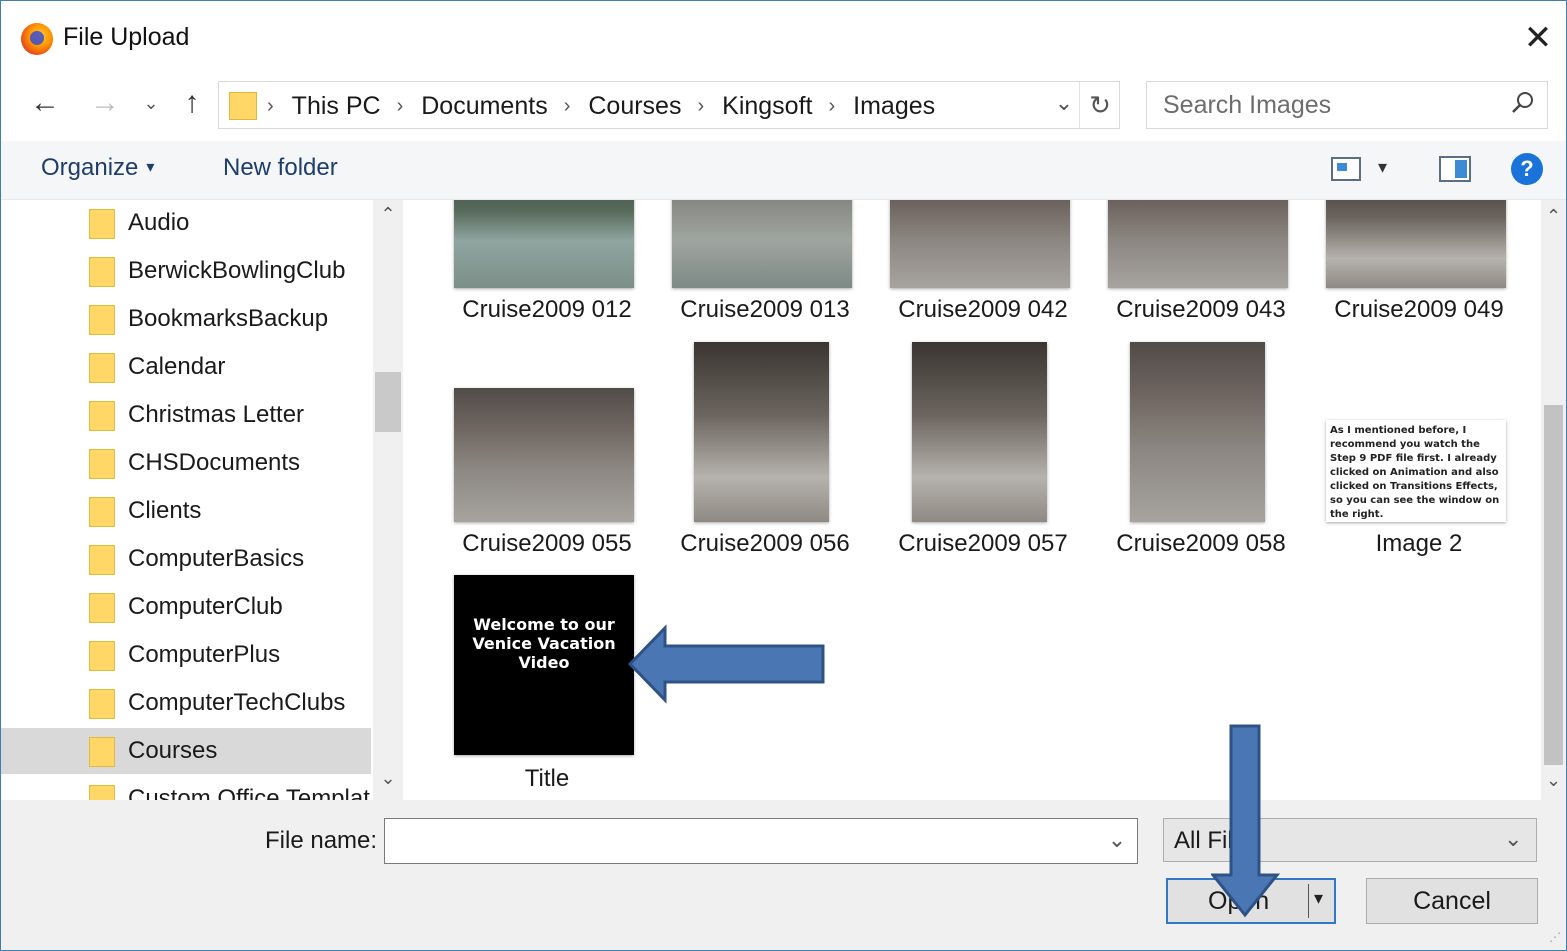  What do you see at coordinates (186, 463) in the screenshot?
I see `folder-item: CHSDocuments` at bounding box center [186, 463].